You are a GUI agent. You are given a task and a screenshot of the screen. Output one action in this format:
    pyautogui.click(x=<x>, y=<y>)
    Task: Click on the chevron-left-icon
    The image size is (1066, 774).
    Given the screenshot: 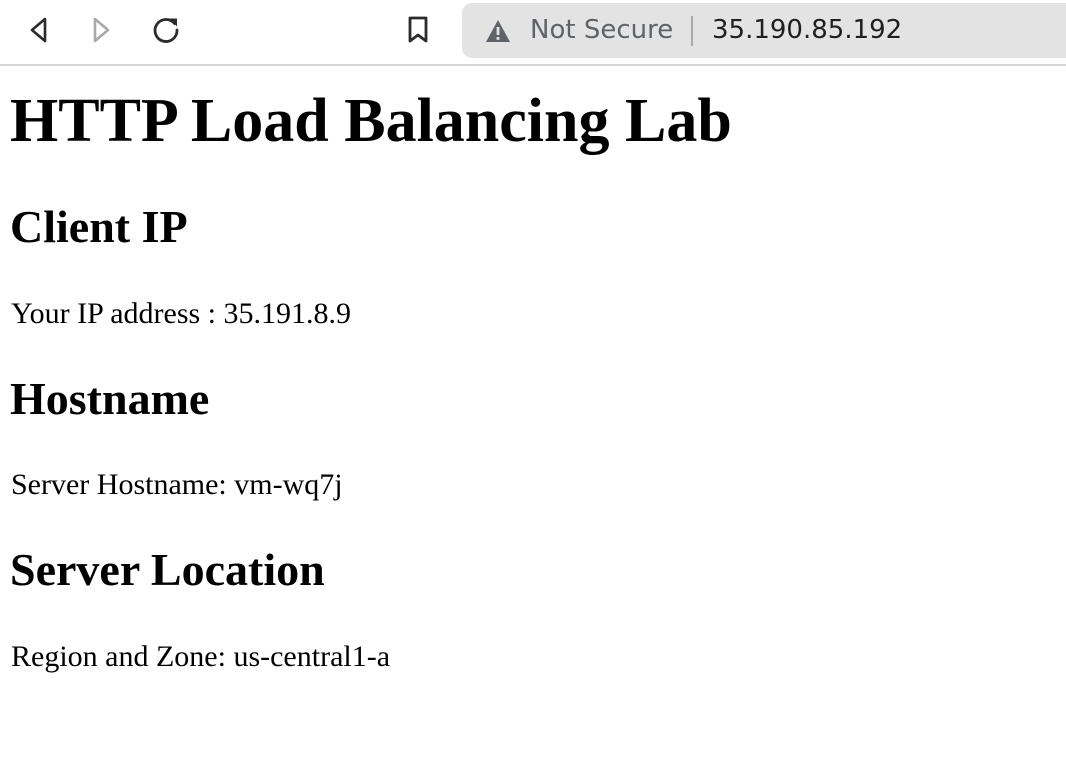 What is the action you would take?
    pyautogui.click(x=38, y=30)
    